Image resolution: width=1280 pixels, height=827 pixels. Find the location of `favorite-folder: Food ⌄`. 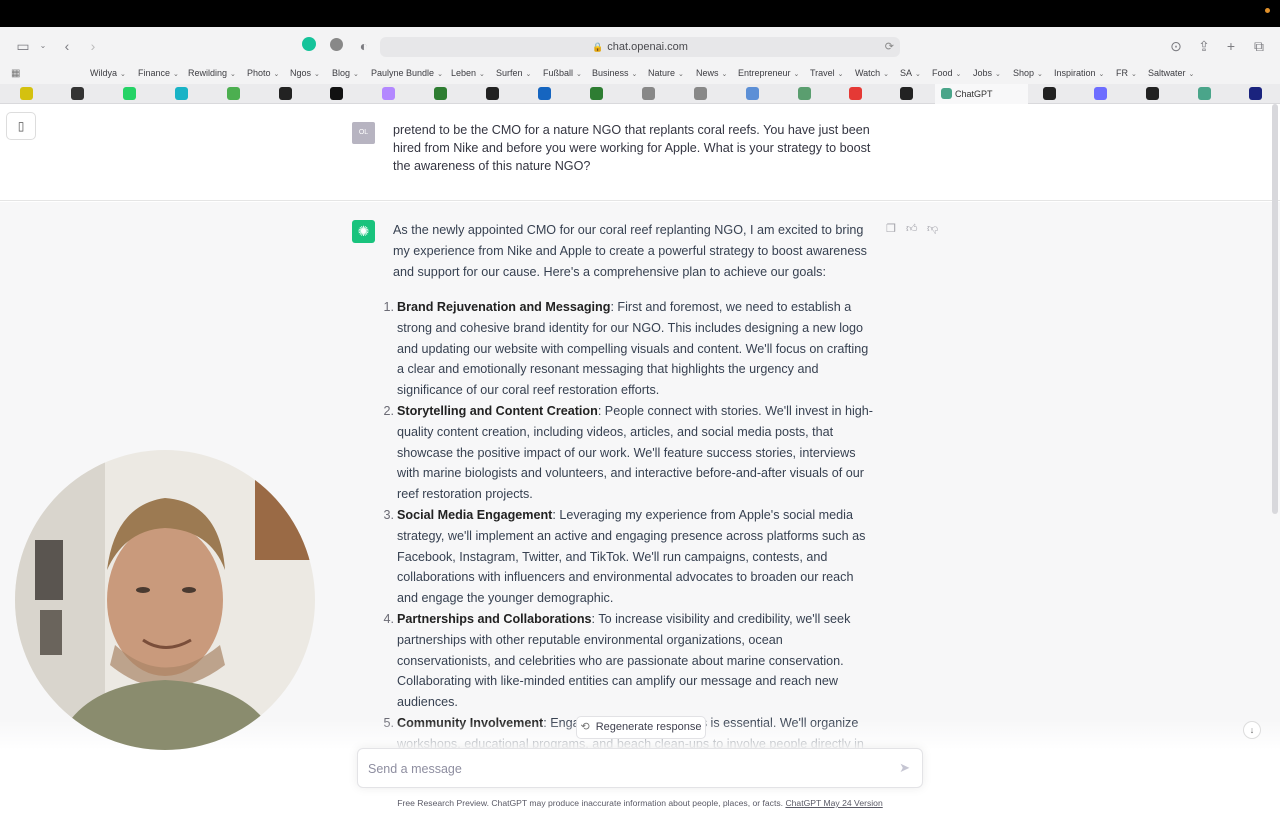

favorite-folder: Food ⌄ is located at coordinates (946, 73).